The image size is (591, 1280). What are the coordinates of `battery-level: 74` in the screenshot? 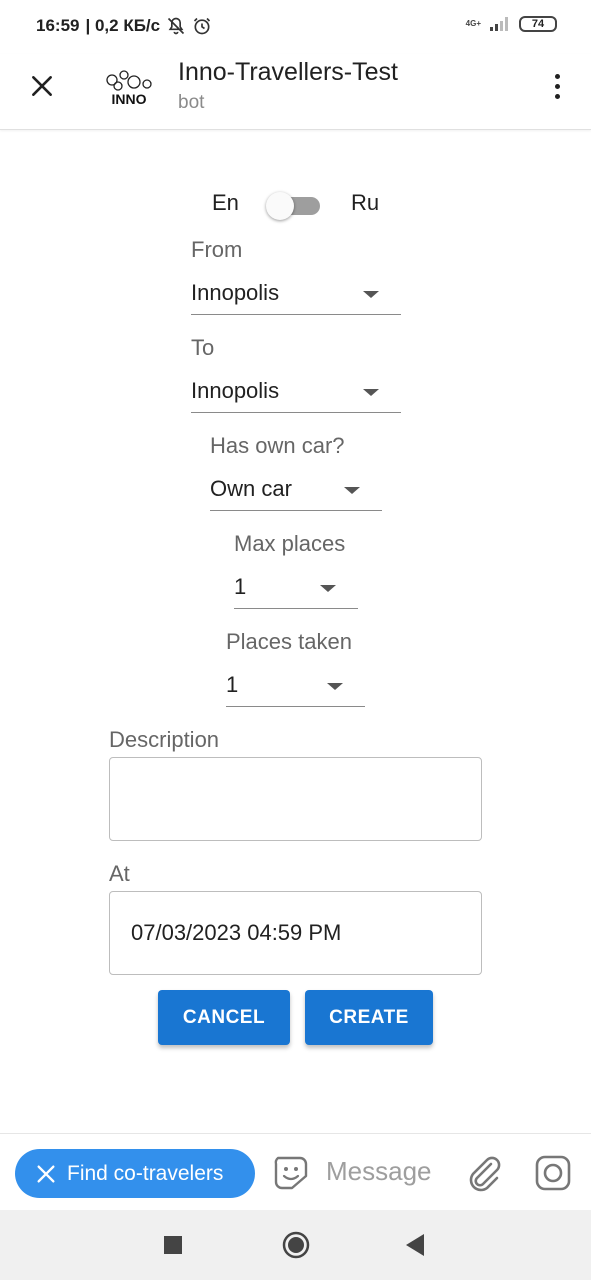 It's located at (538, 24).